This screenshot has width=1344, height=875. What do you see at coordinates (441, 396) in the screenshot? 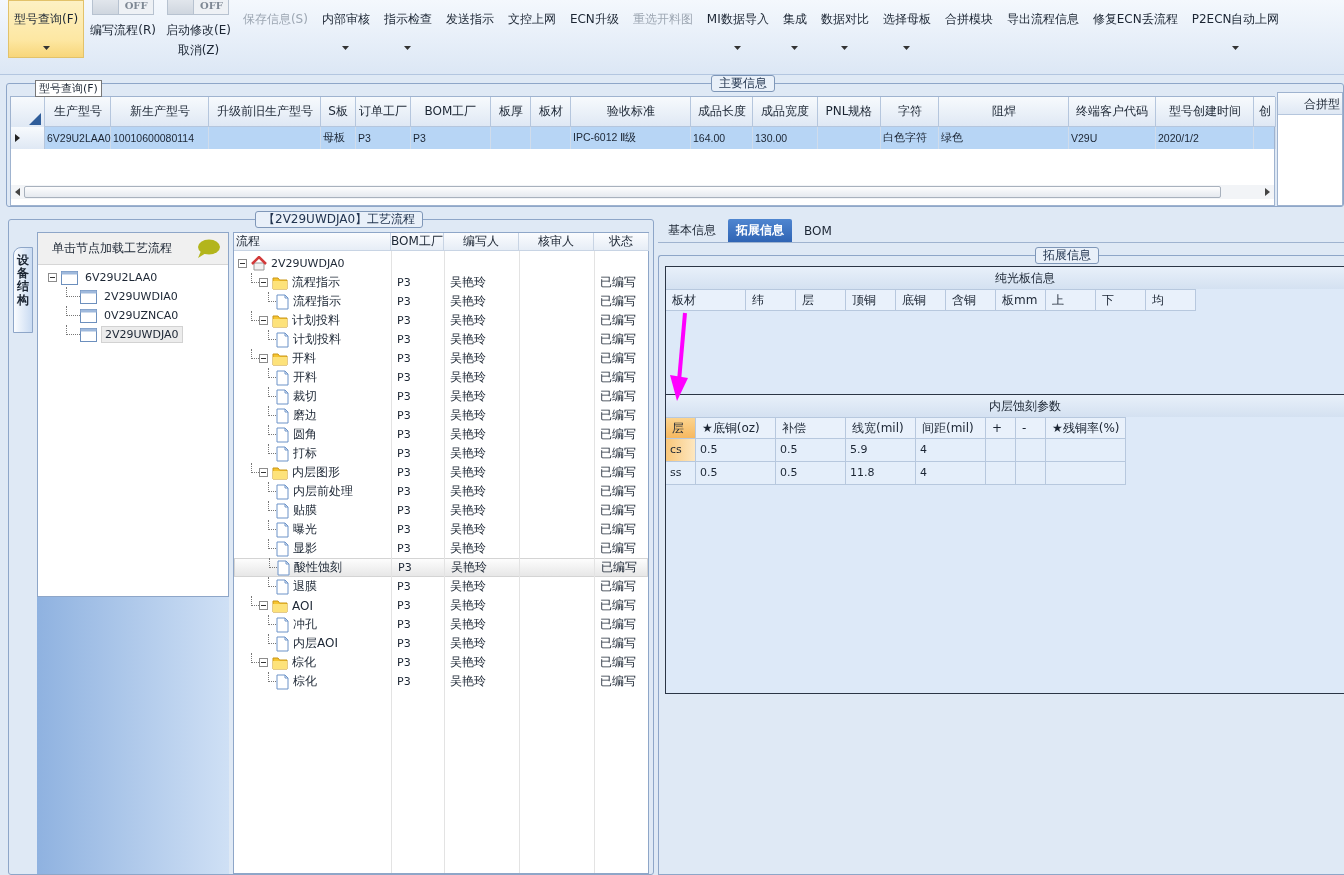
I see `tree-row: 裁切 P3 吴艳玲 已编写` at bounding box center [441, 396].